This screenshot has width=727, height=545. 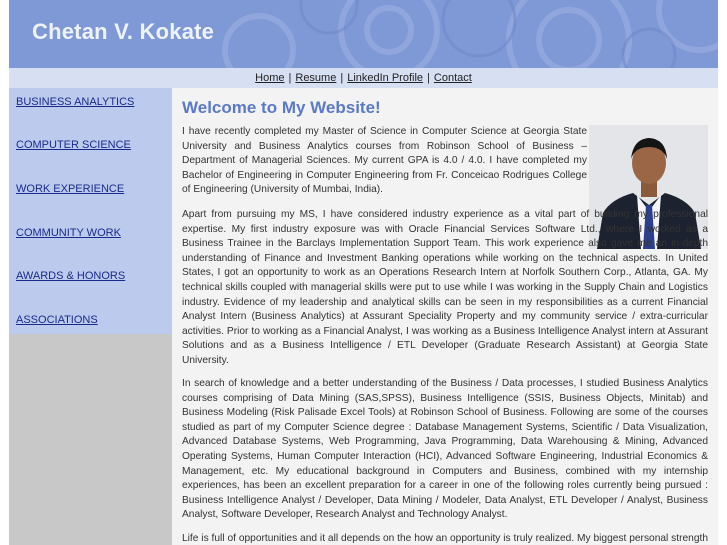 I want to click on sidebar-item-associations: ASSOCIATIONS, so click(x=57, y=320).